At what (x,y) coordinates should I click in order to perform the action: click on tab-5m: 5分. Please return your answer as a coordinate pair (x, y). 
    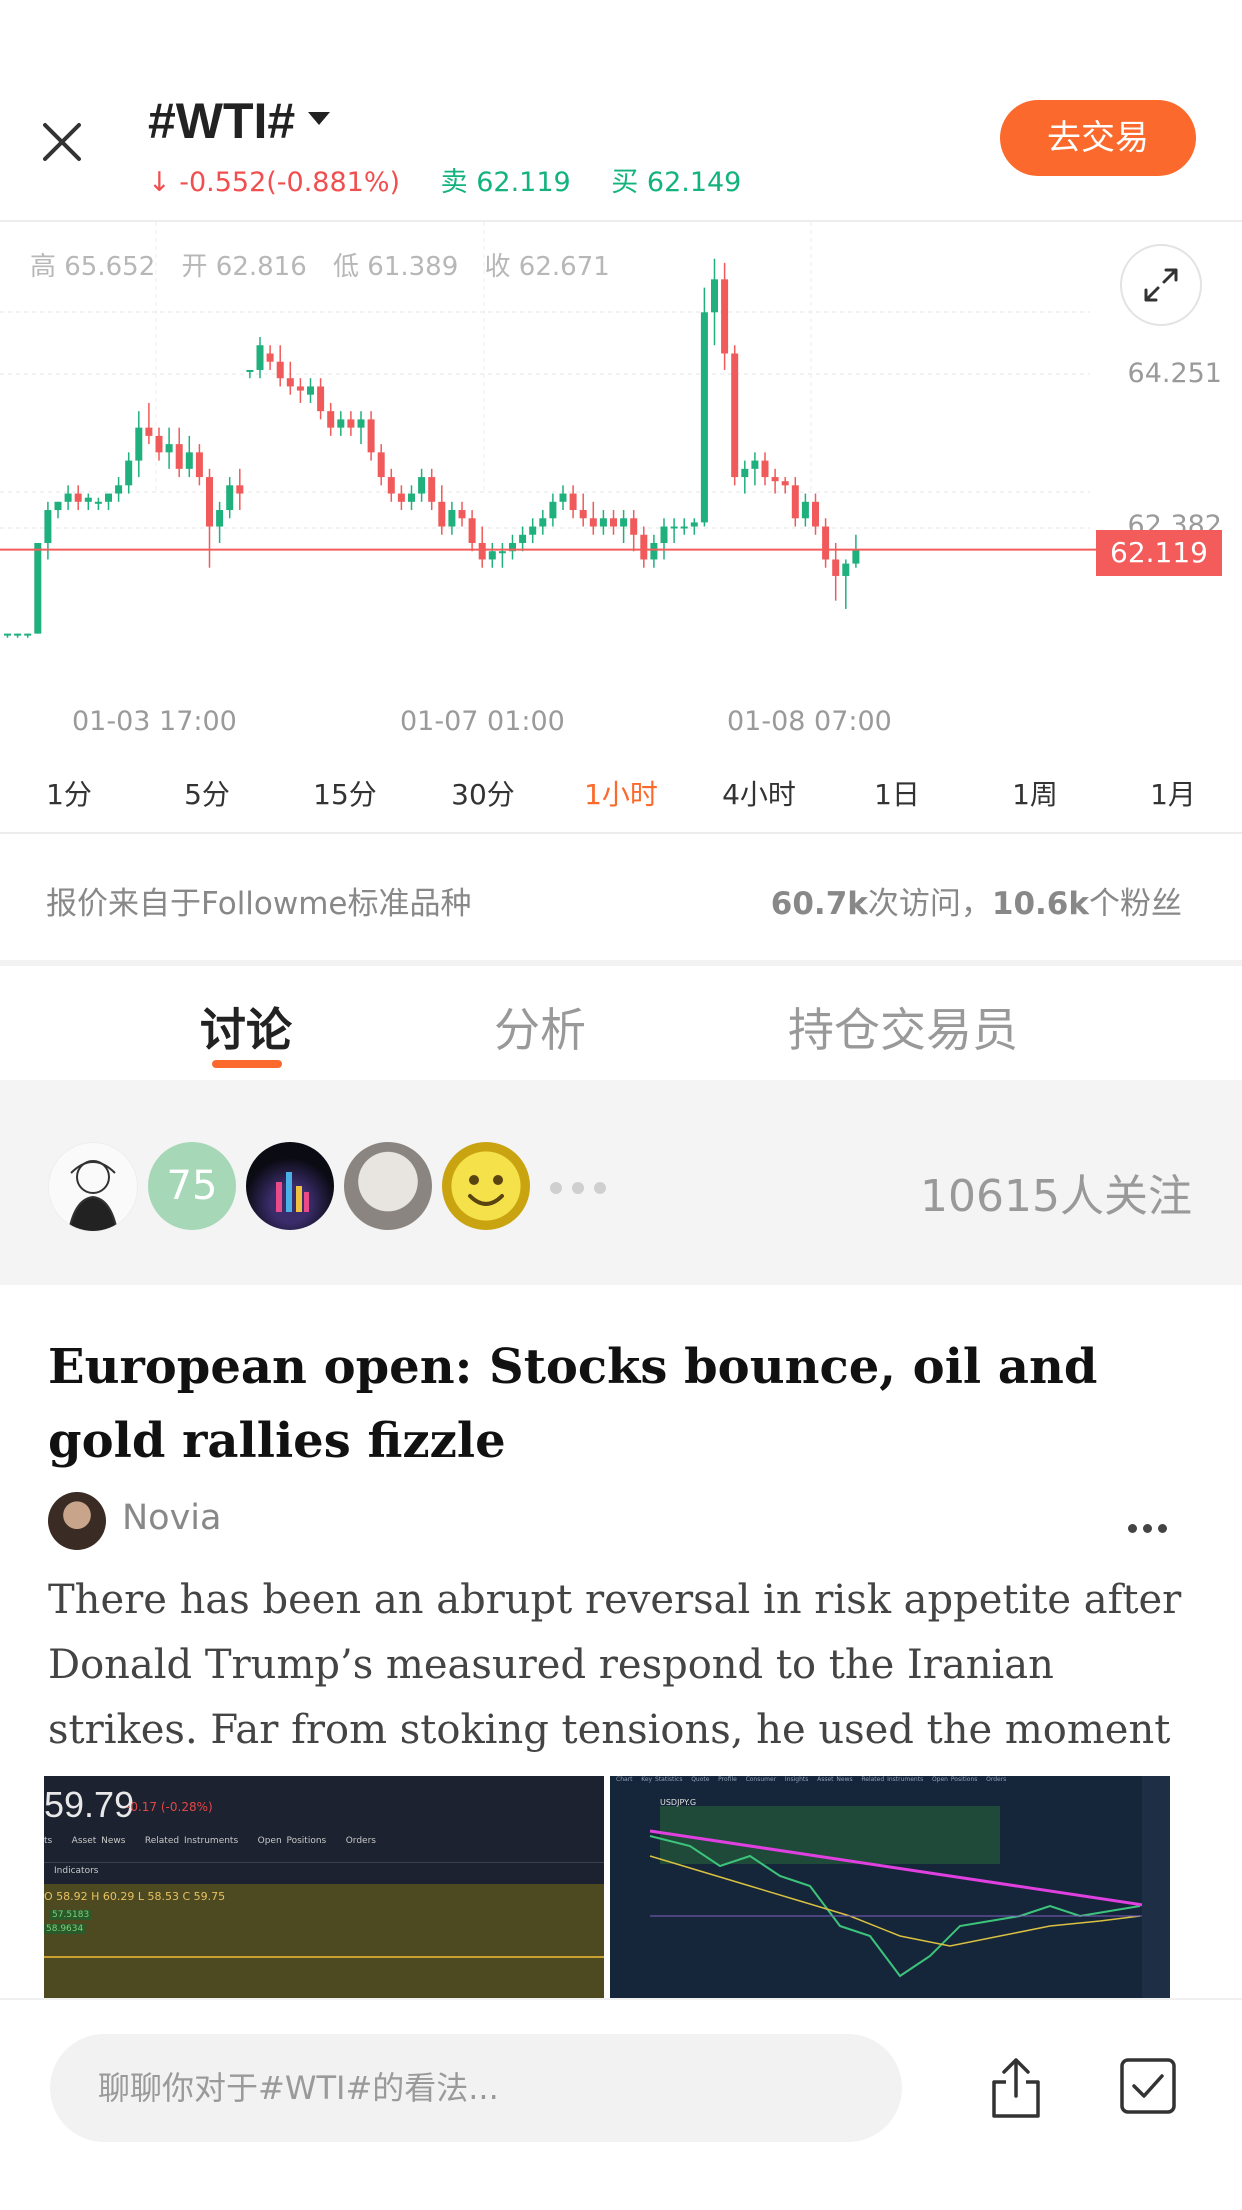
    Looking at the image, I should click on (207, 795).